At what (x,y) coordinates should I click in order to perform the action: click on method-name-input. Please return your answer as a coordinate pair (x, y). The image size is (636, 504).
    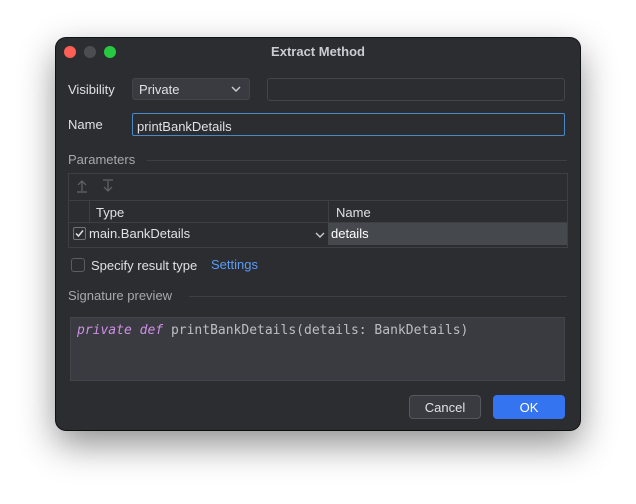
    Looking at the image, I should click on (348, 124).